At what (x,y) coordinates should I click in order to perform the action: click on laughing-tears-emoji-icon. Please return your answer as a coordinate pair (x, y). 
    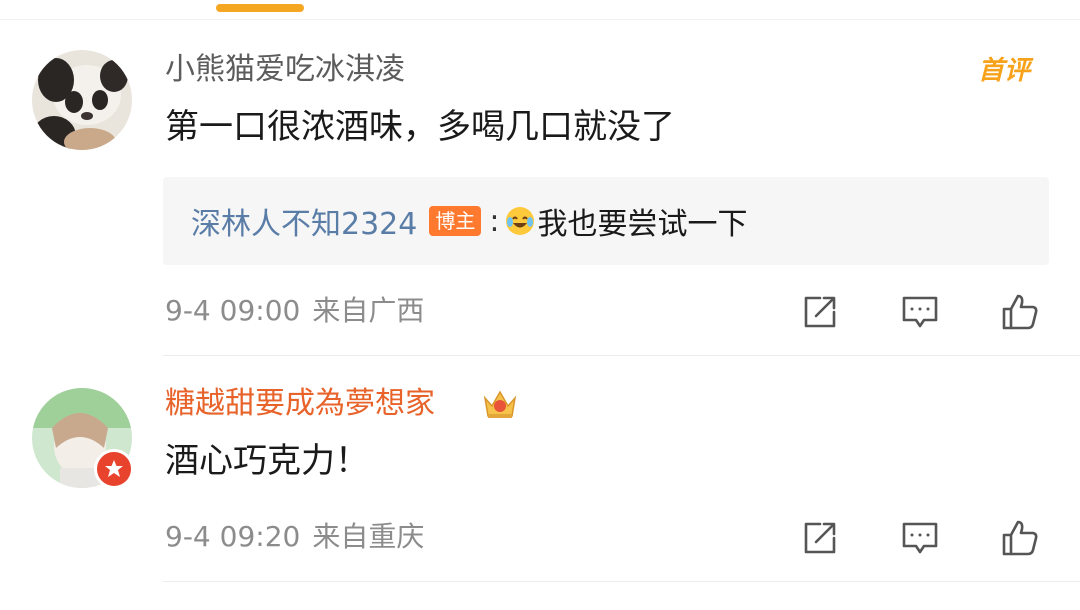
    Looking at the image, I should click on (520, 221).